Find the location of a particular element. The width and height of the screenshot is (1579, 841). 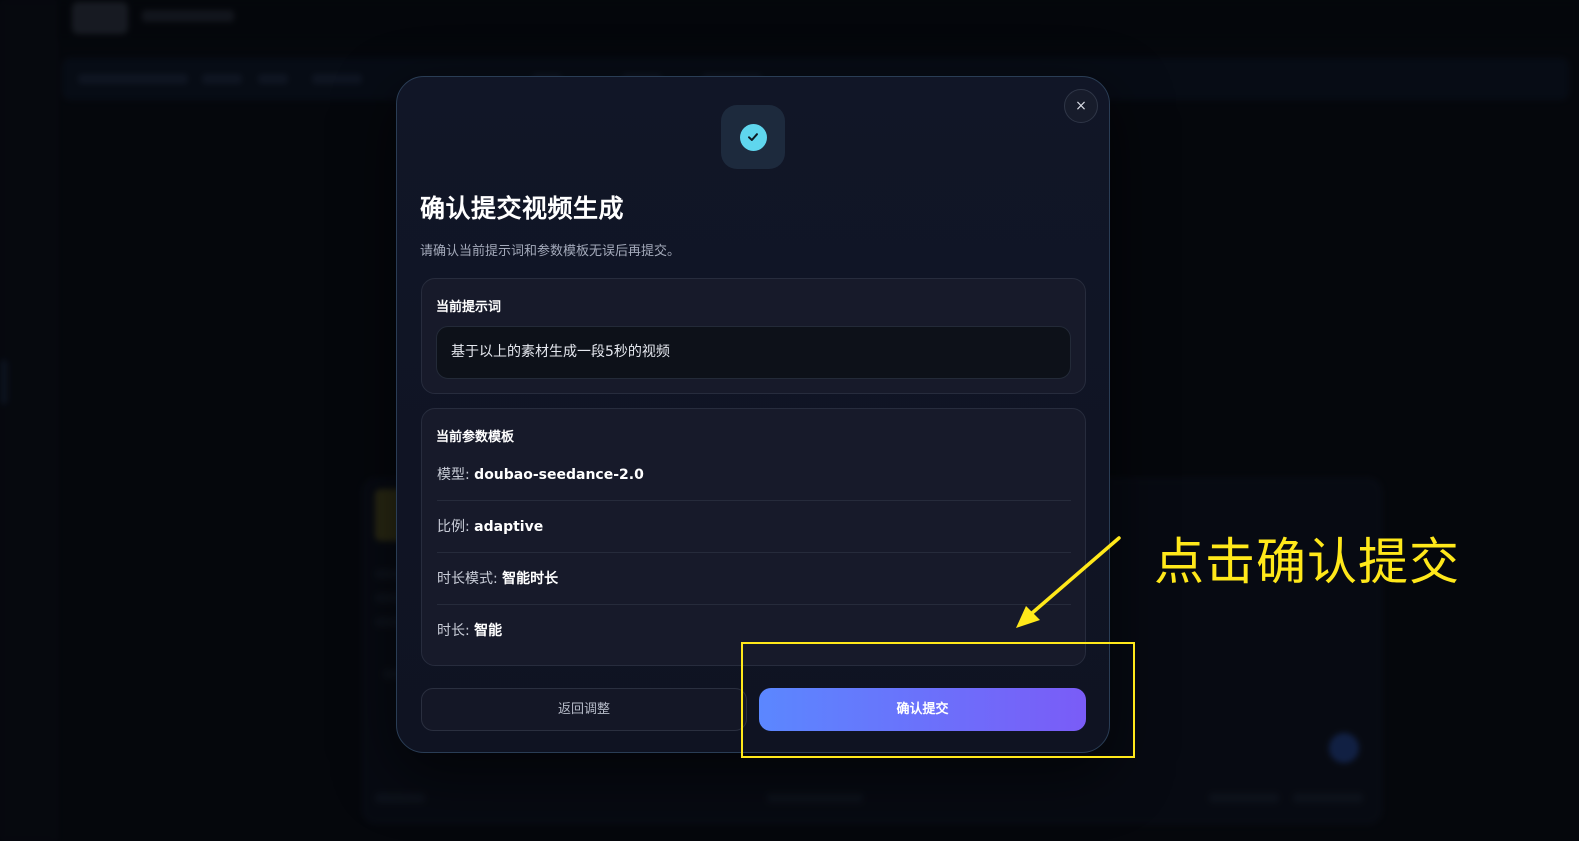

param-key: 比例: is located at coordinates (453, 527).